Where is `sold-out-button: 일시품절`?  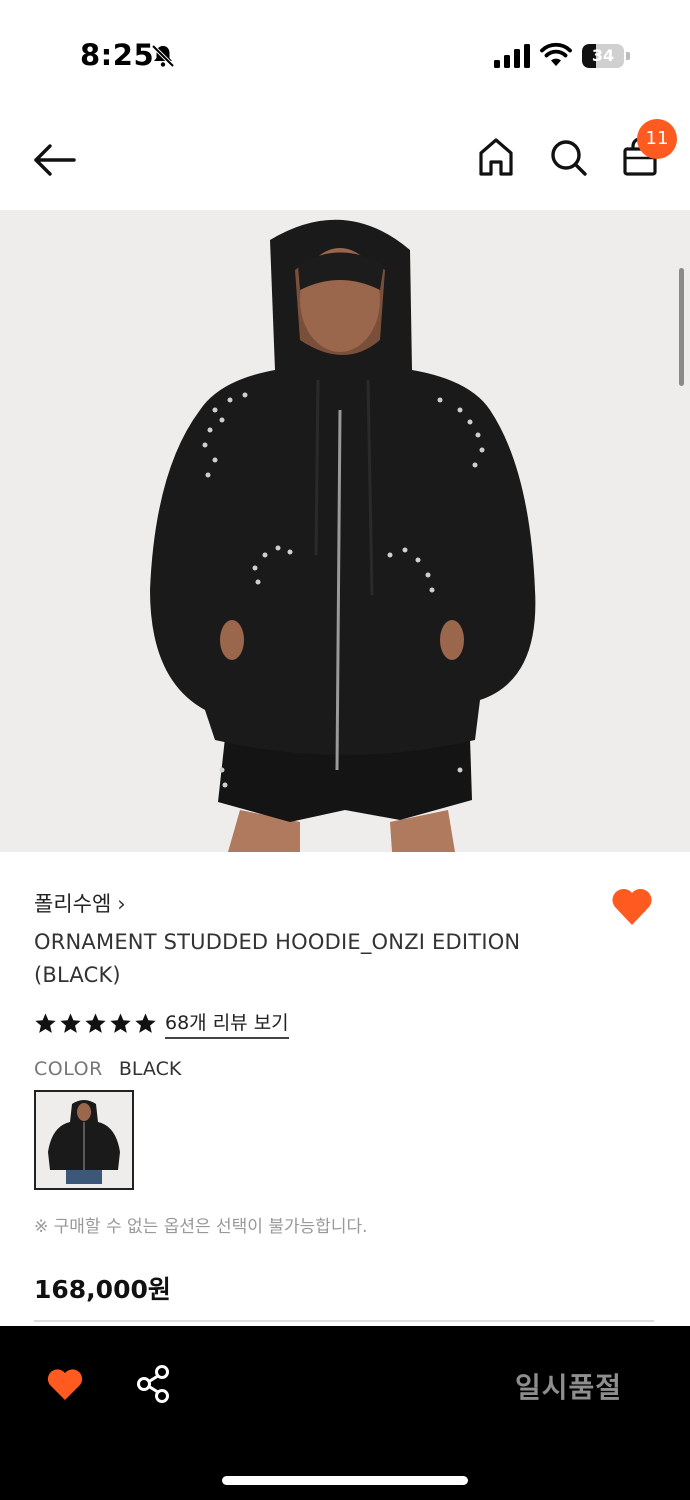
sold-out-button: 일시품절 is located at coordinates (568, 1386).